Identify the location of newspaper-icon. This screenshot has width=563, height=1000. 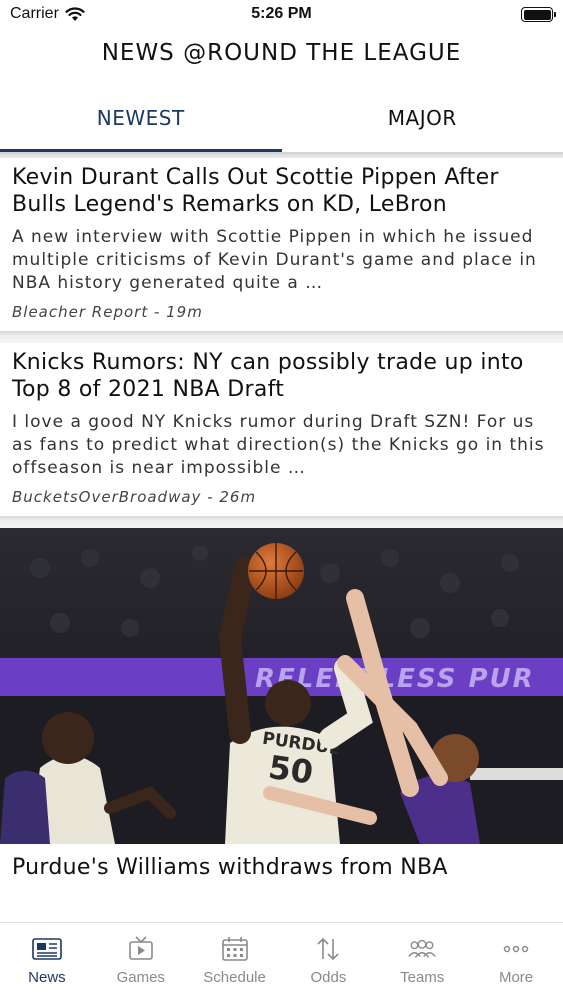
(47, 949).